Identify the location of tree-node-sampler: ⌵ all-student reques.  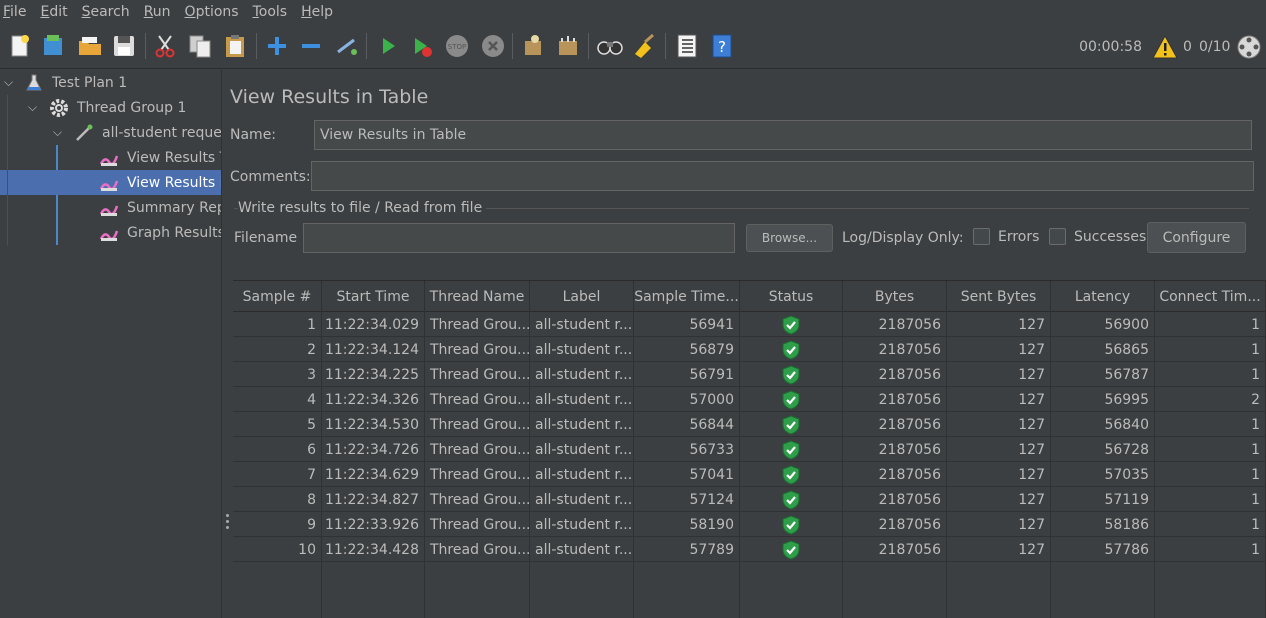
(110, 132).